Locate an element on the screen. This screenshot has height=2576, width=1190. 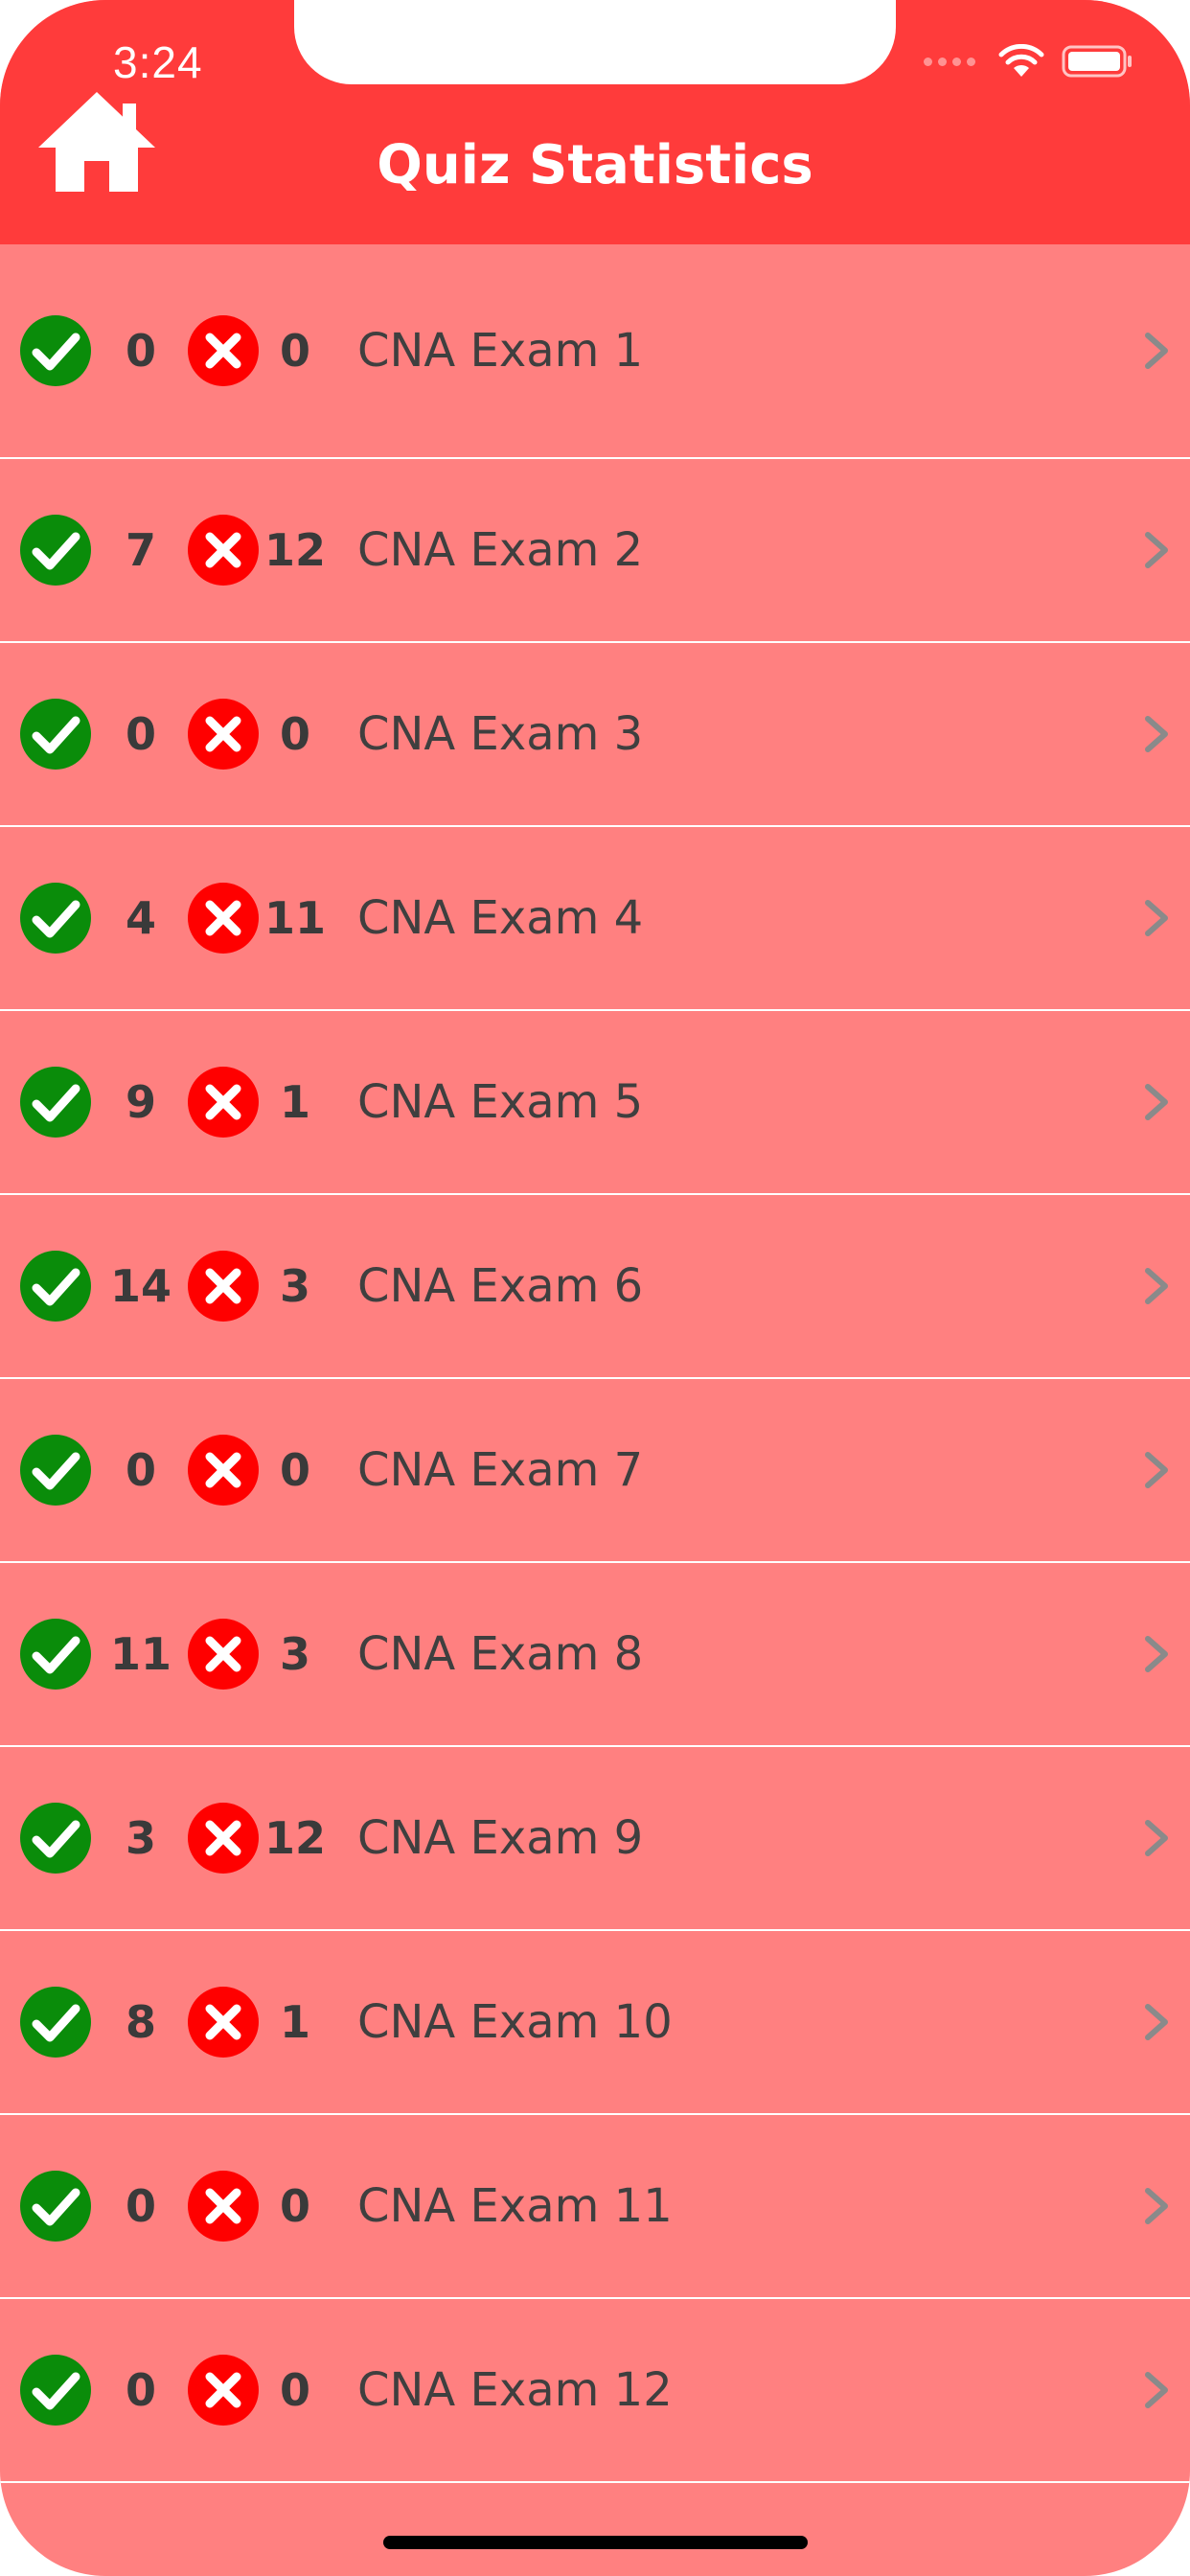
exam-name: CNA Exam 2 is located at coordinates (500, 550).